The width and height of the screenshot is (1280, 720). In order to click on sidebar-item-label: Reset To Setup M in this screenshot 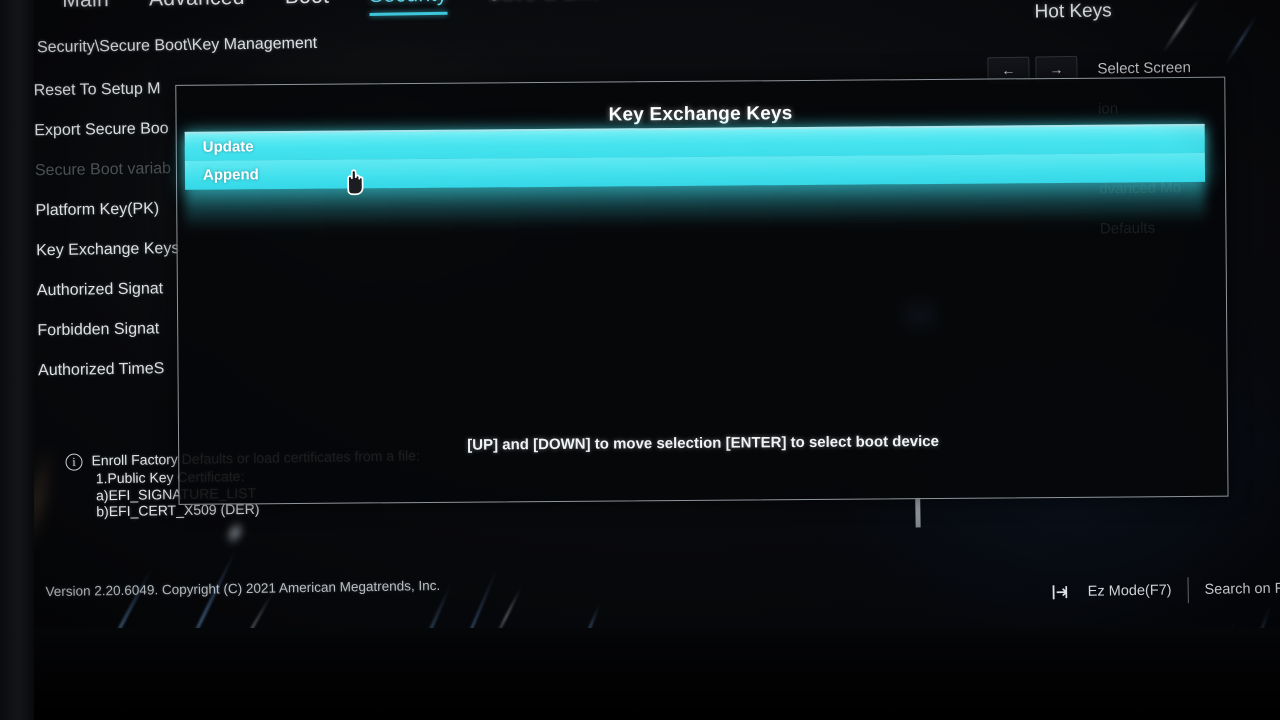, I will do `click(97, 90)`.